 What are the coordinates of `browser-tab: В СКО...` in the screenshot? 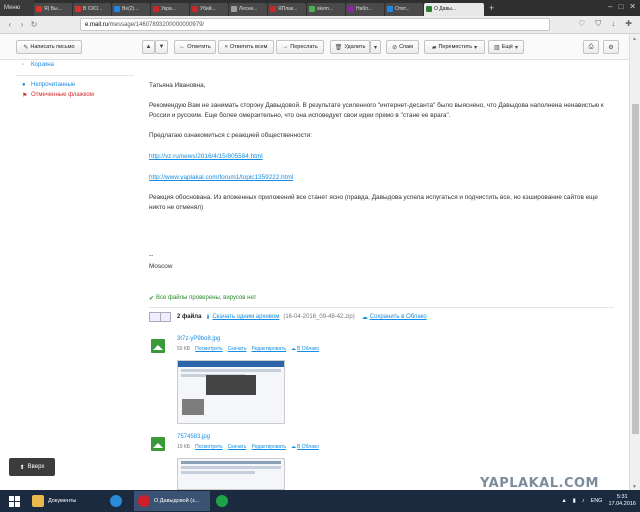 It's located at (92, 9).